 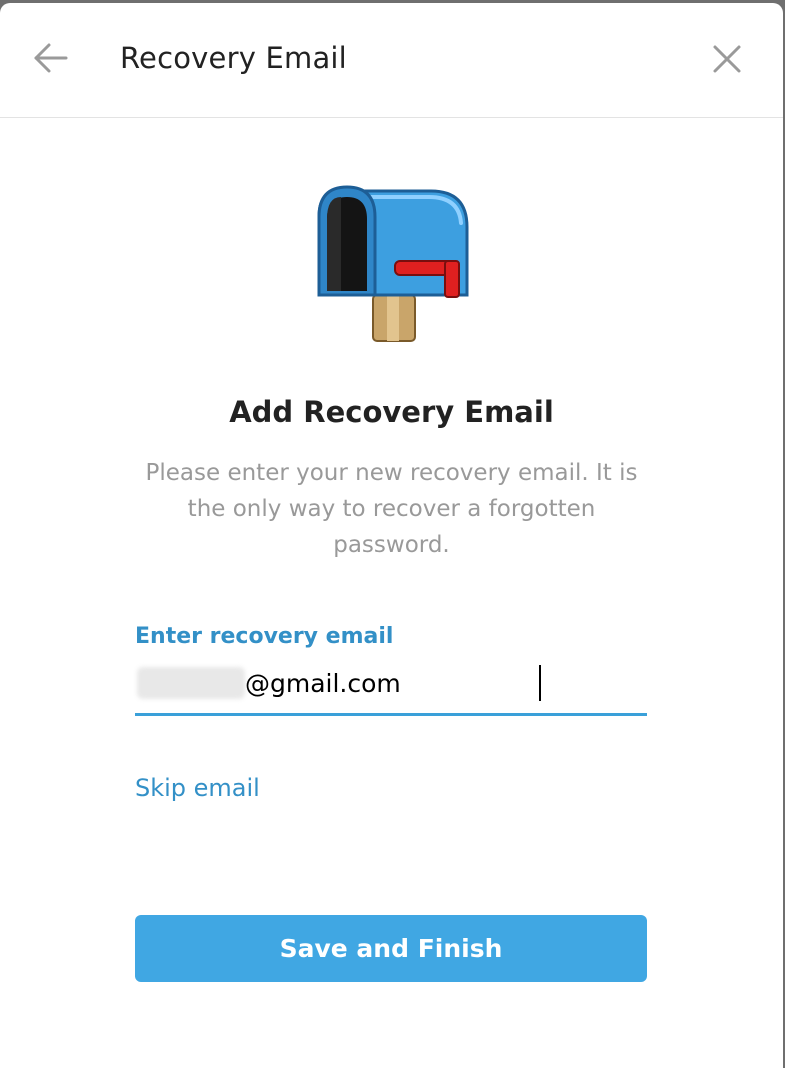 What do you see at coordinates (264, 636) in the screenshot?
I see `email-field-label: Enter recovery email` at bounding box center [264, 636].